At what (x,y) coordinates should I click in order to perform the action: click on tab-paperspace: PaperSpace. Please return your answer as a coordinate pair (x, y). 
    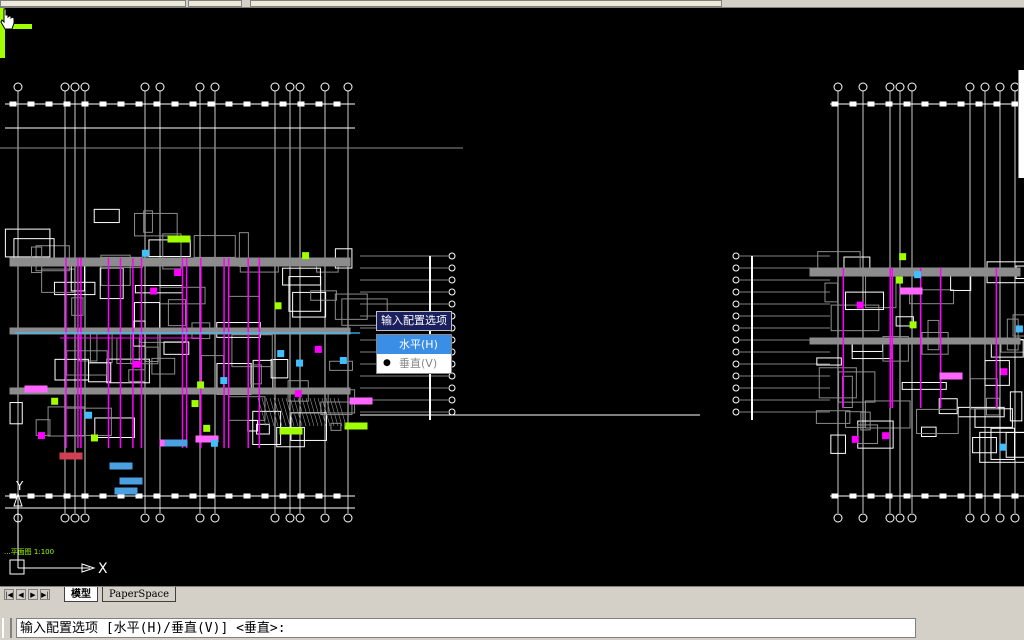
    Looking at the image, I should click on (139, 594).